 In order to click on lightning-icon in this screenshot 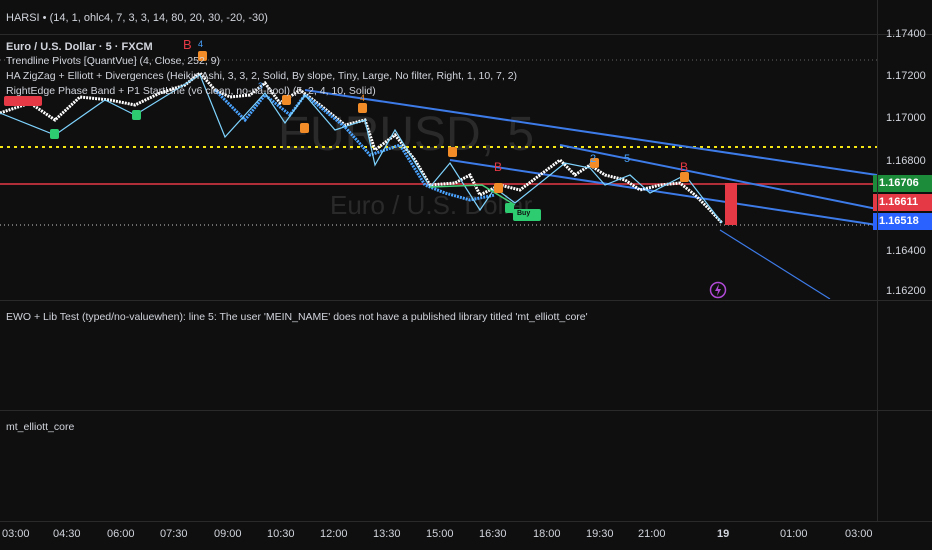, I will do `click(718, 290)`.